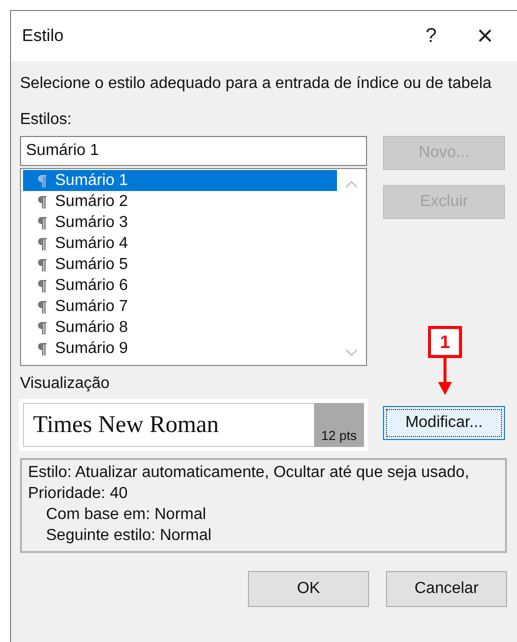 The width and height of the screenshot is (517, 642). What do you see at coordinates (43, 36) in the screenshot?
I see `window-title: Estilo` at bounding box center [43, 36].